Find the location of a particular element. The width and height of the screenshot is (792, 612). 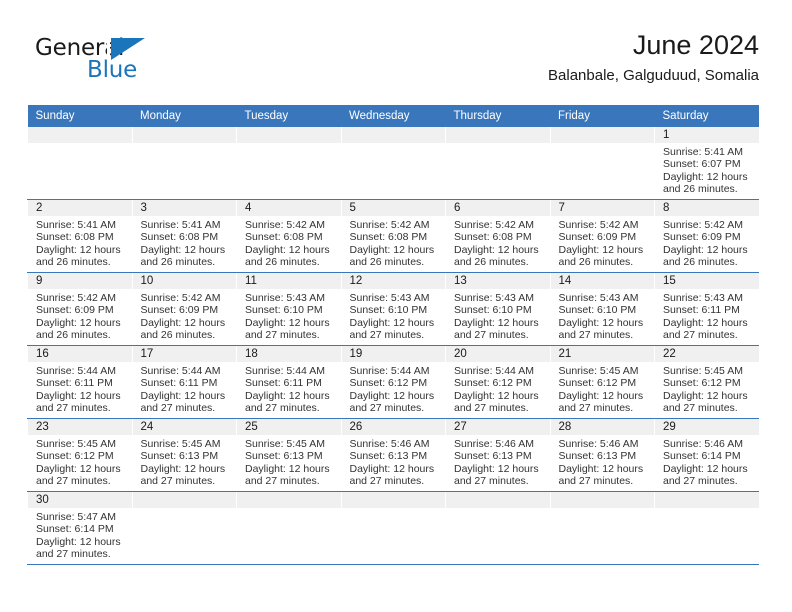

day-number: 16 is located at coordinates (80, 354).